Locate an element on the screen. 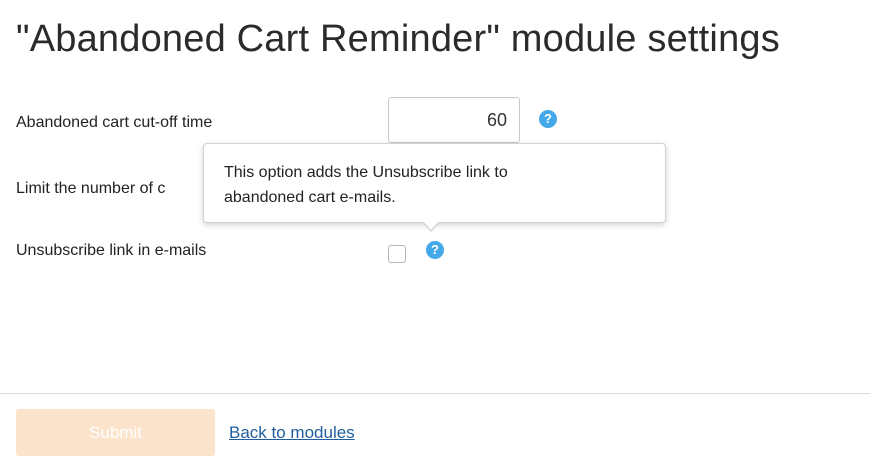 This screenshot has width=870, height=474. footer-divider is located at coordinates (435, 393).